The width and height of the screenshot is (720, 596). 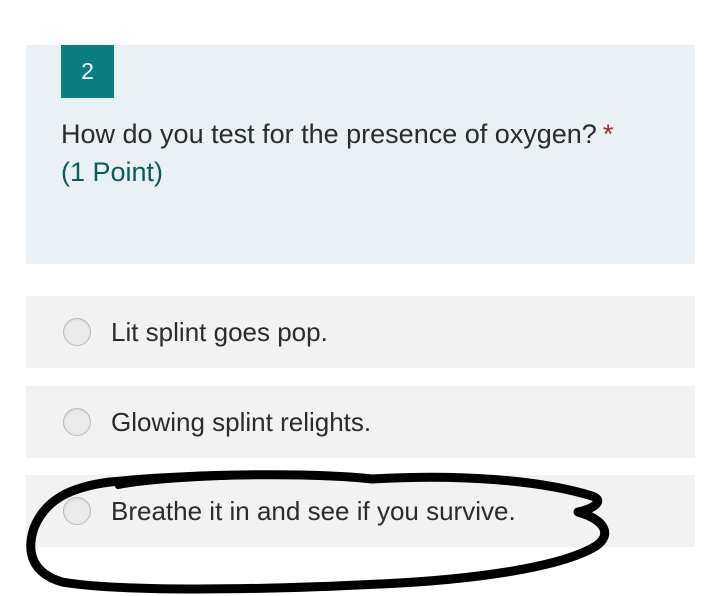 What do you see at coordinates (241, 421) in the screenshot?
I see `option-label: Glowing splint relights.` at bounding box center [241, 421].